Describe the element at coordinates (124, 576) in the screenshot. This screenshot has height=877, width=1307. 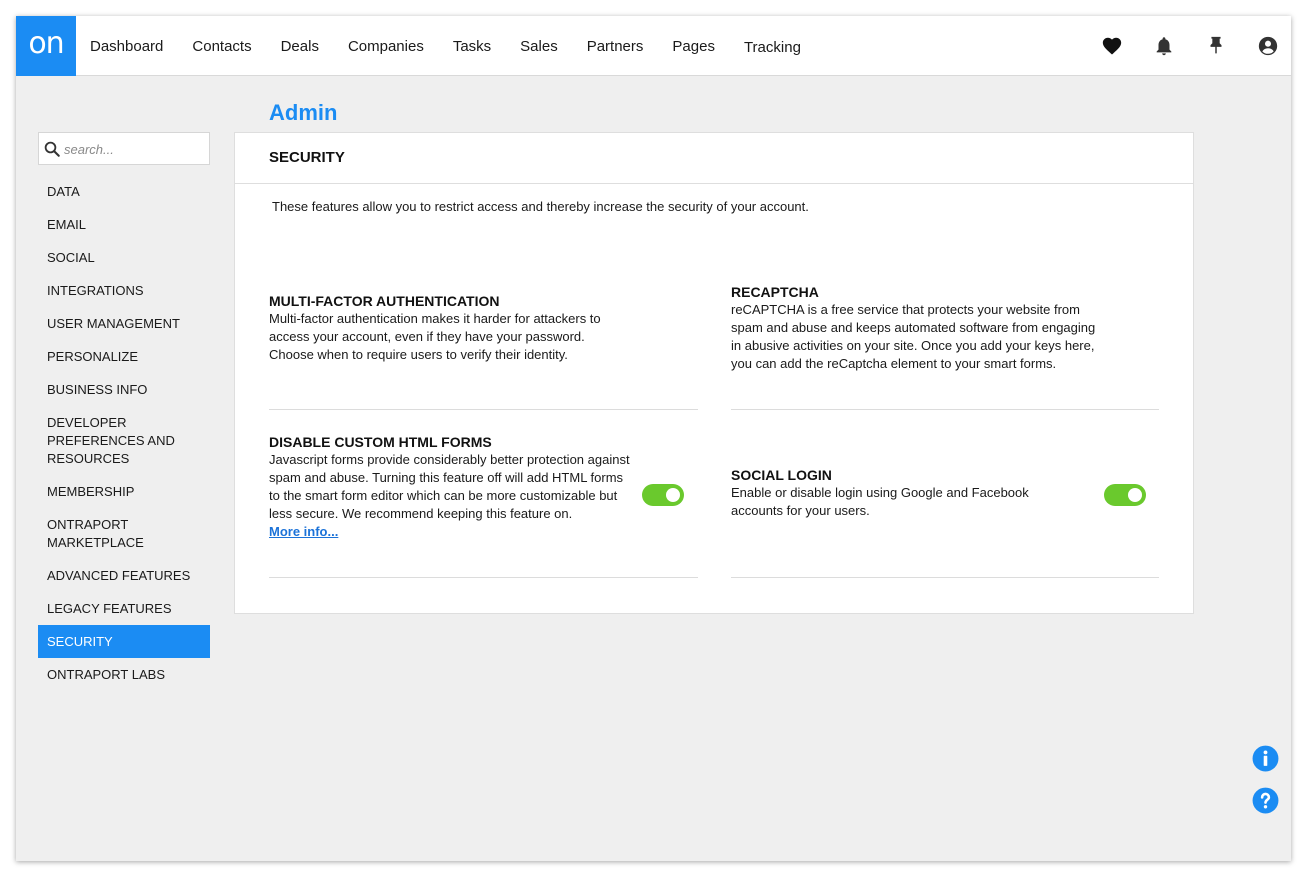
I see `sidebar-item-advanced-features: ADVANCED FEATURES` at that location.